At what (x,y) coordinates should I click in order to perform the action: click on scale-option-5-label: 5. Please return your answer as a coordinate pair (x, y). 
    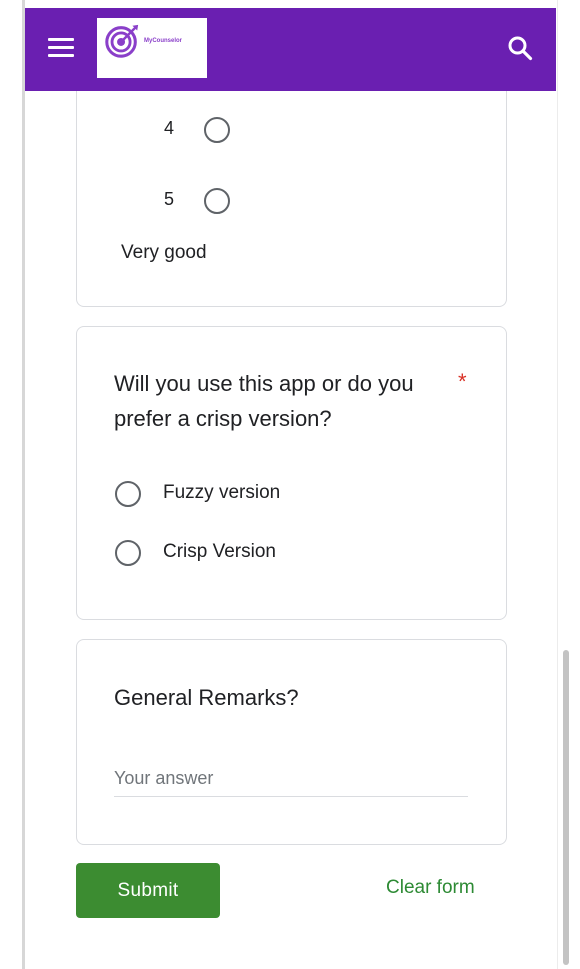
    Looking at the image, I should click on (169, 199).